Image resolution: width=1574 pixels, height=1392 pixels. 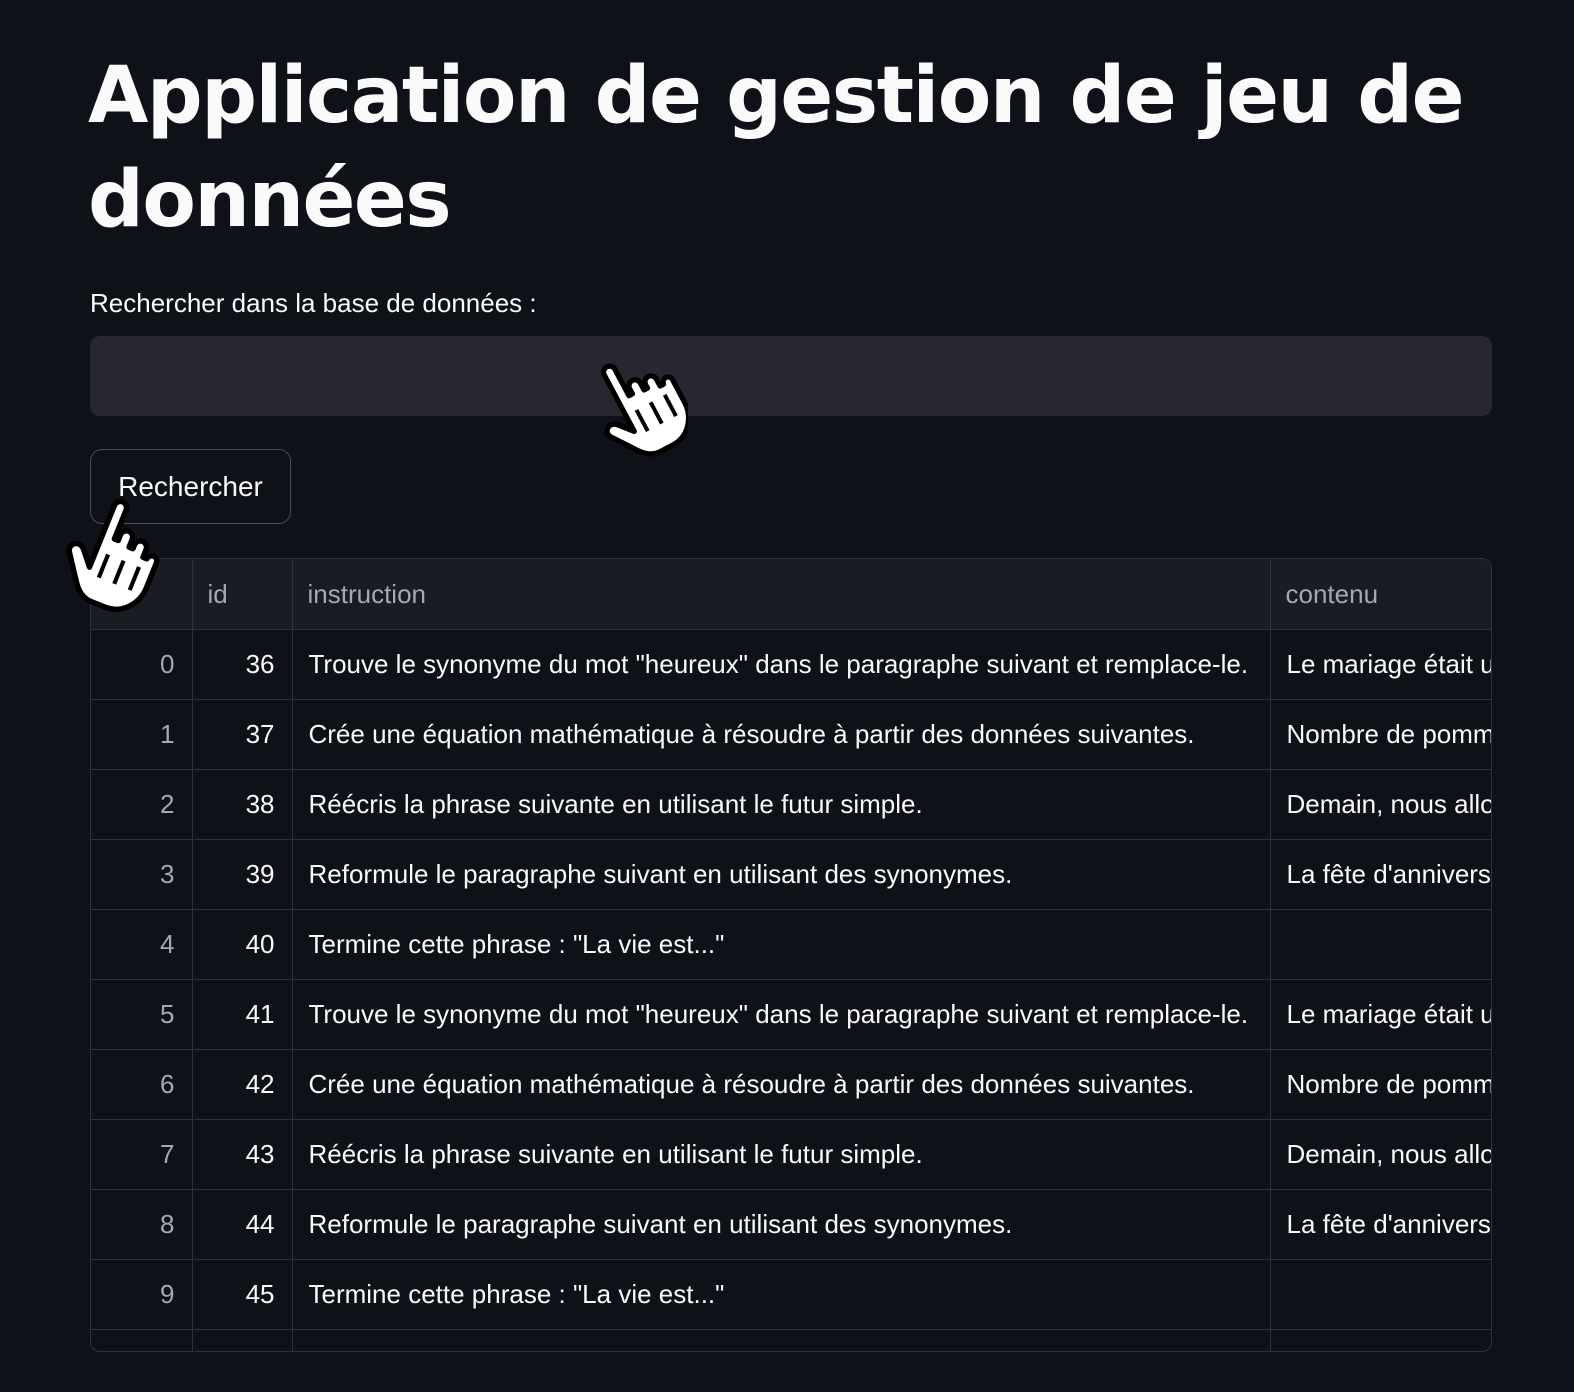 What do you see at coordinates (242, 874) in the screenshot?
I see `id-cell: 39` at bounding box center [242, 874].